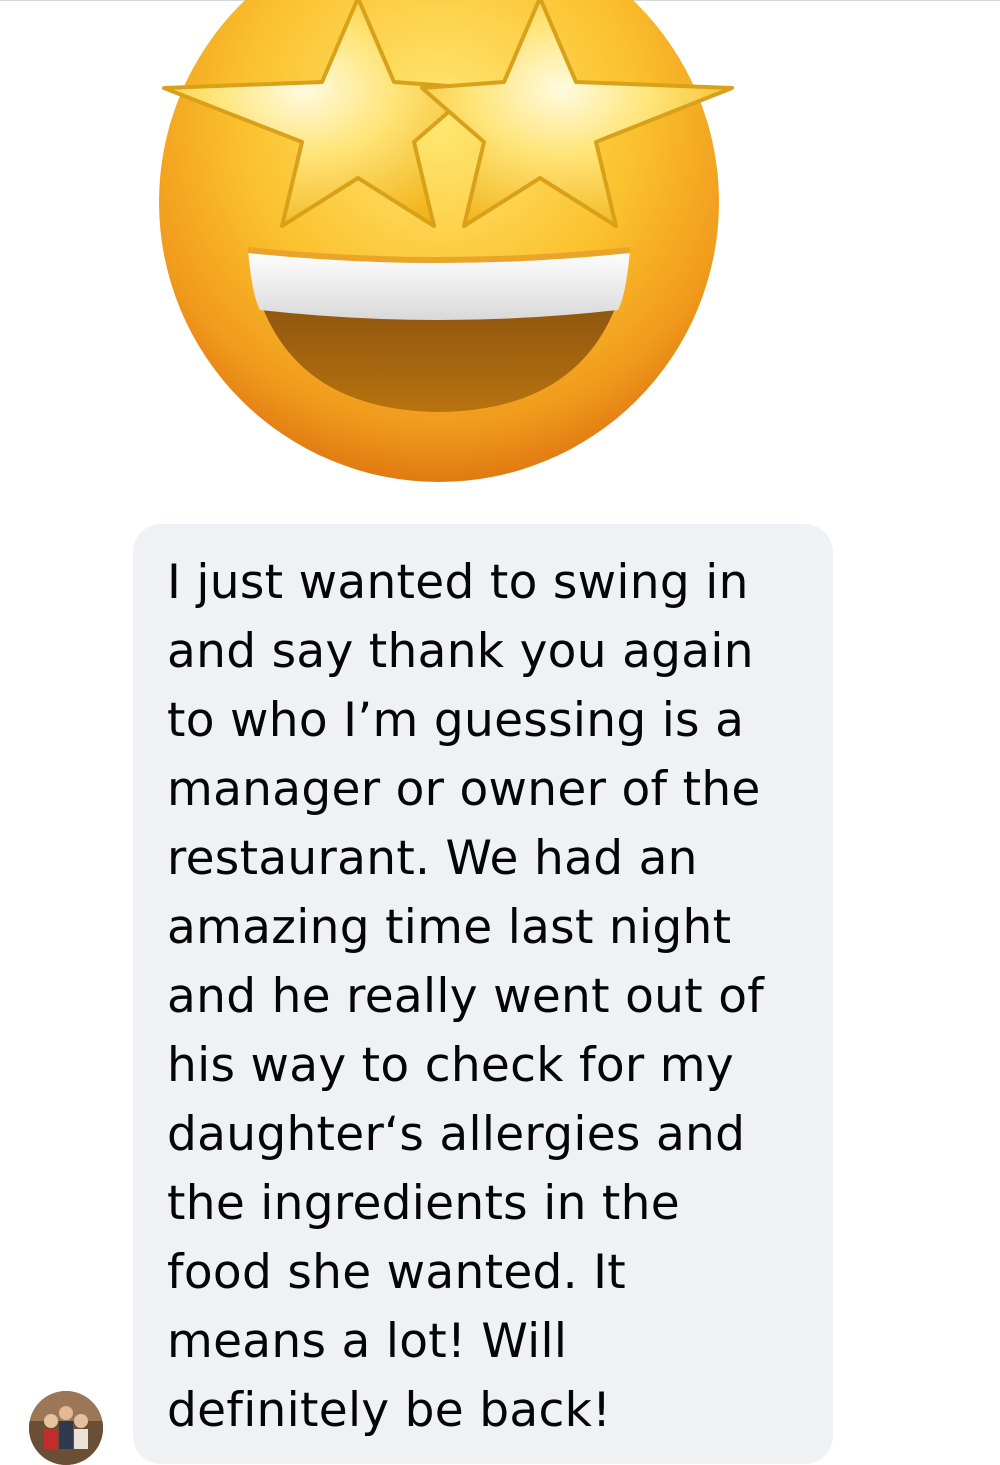 This screenshot has height=1465, width=1000. What do you see at coordinates (367, 1341) in the screenshot?
I see `message-line: means a lot! Will` at bounding box center [367, 1341].